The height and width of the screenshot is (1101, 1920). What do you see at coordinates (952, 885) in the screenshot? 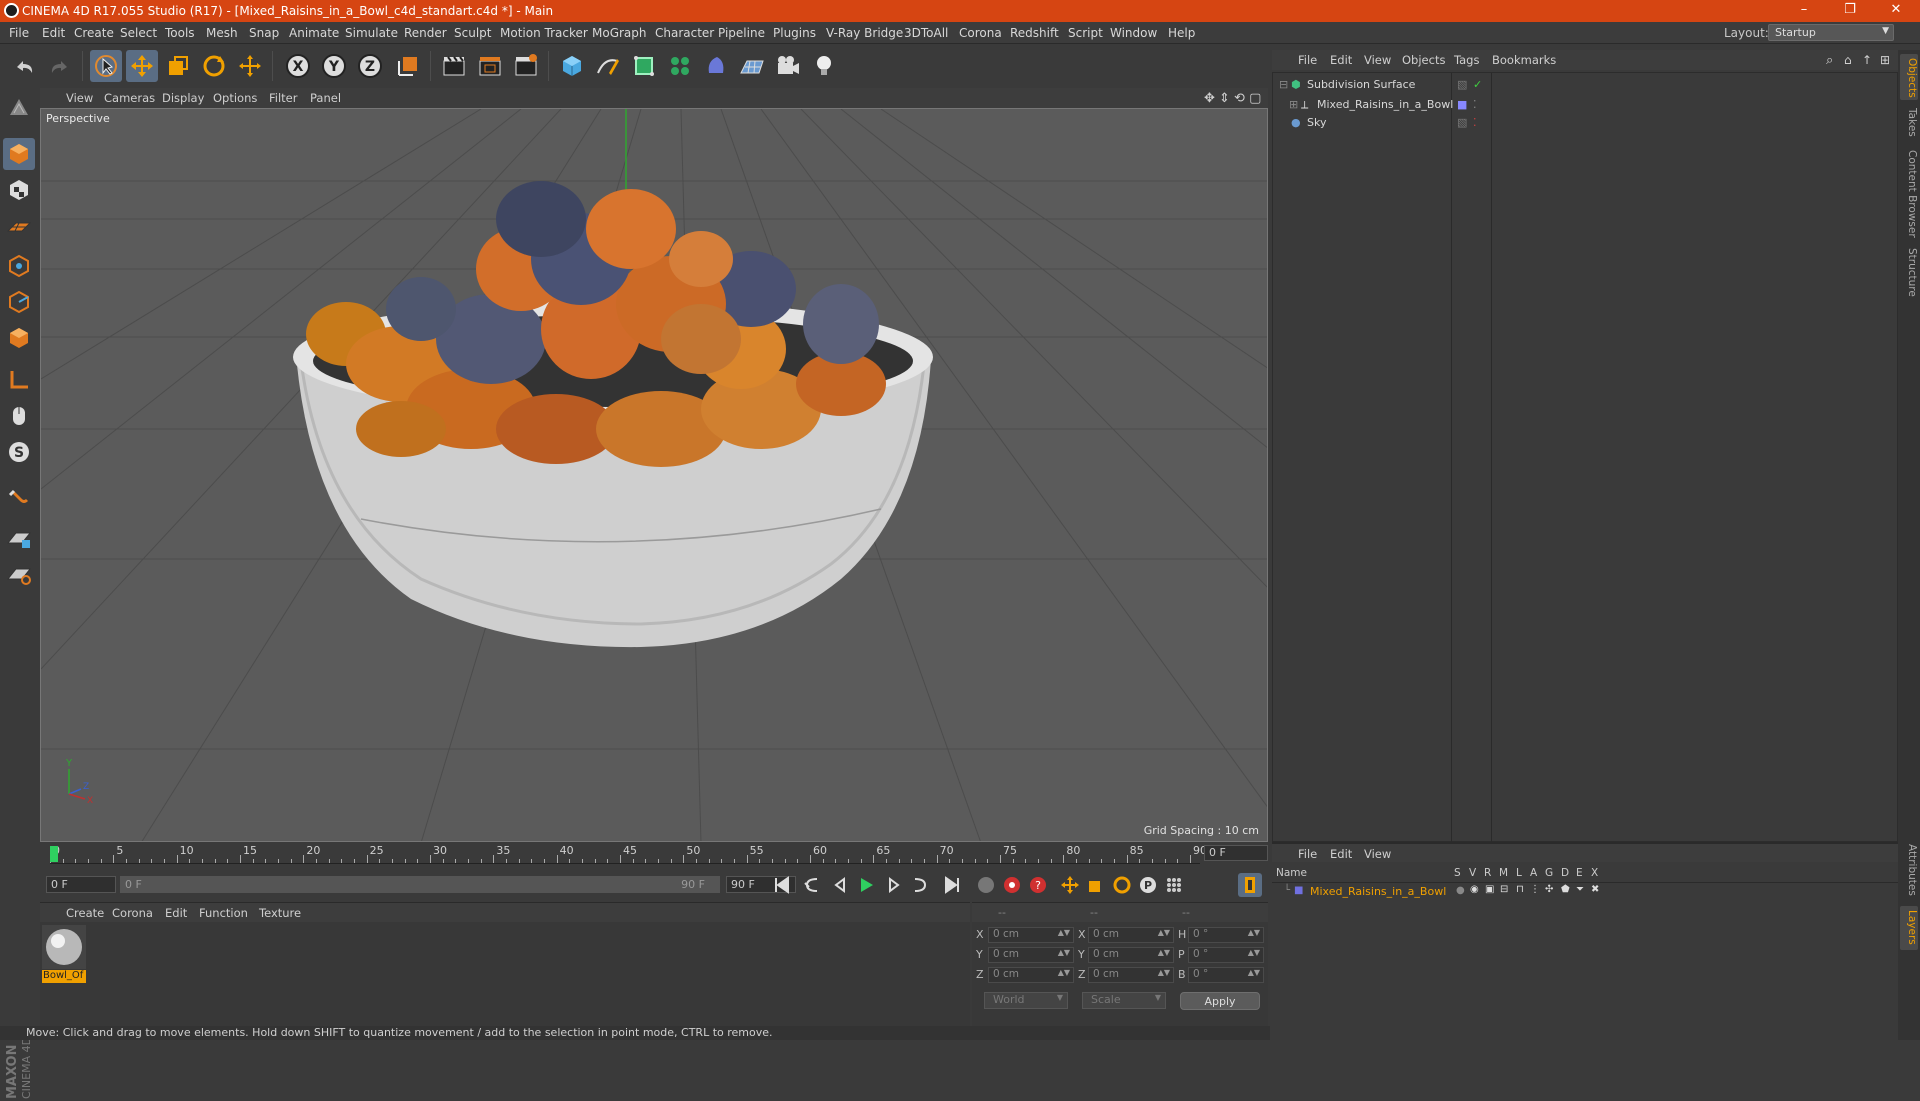
I see `go-to-end-button` at bounding box center [952, 885].